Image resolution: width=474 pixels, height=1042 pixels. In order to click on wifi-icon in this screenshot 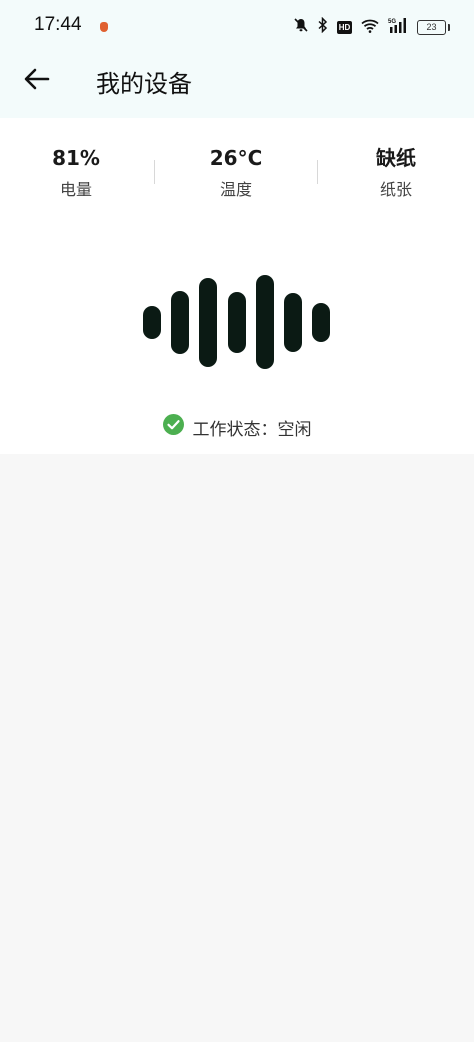, I will do `click(370, 27)`.